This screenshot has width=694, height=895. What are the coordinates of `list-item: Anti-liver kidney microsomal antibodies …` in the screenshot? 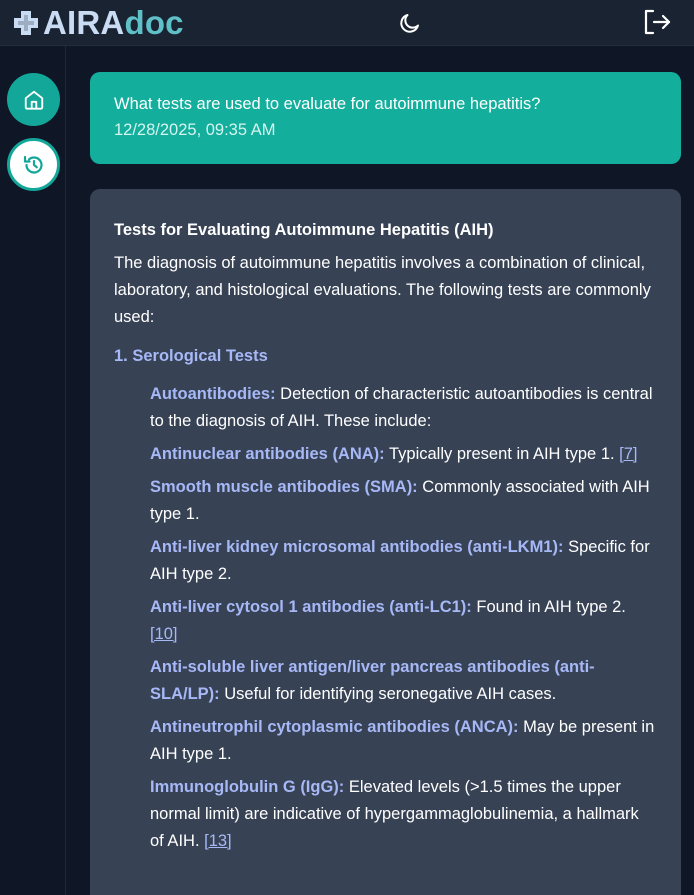 It's located at (403, 561).